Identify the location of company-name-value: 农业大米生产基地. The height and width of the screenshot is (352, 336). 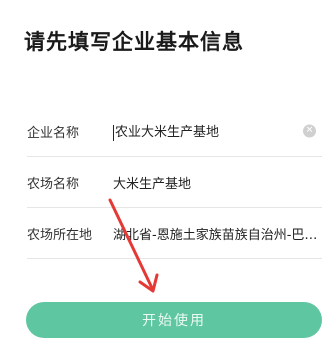
(167, 133).